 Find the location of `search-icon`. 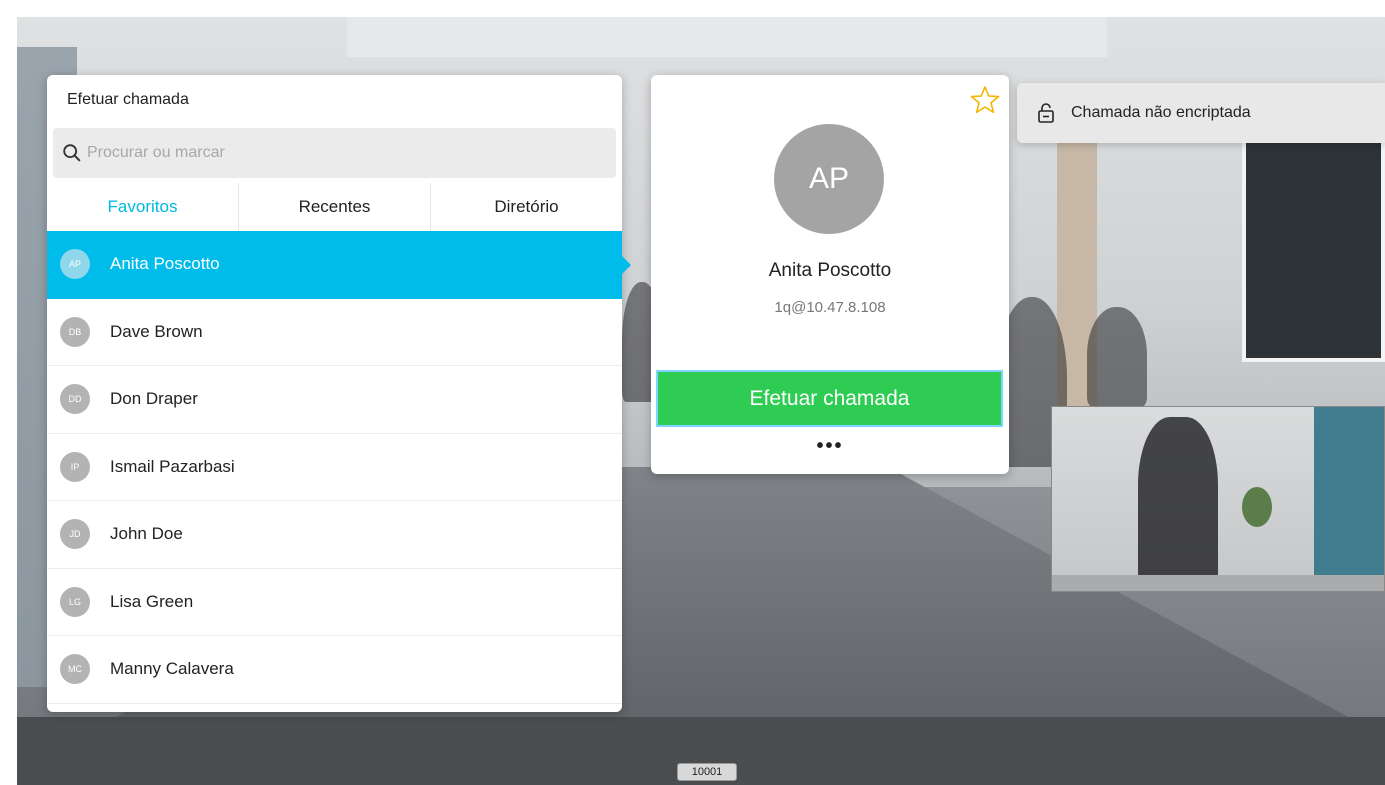

search-icon is located at coordinates (72, 153).